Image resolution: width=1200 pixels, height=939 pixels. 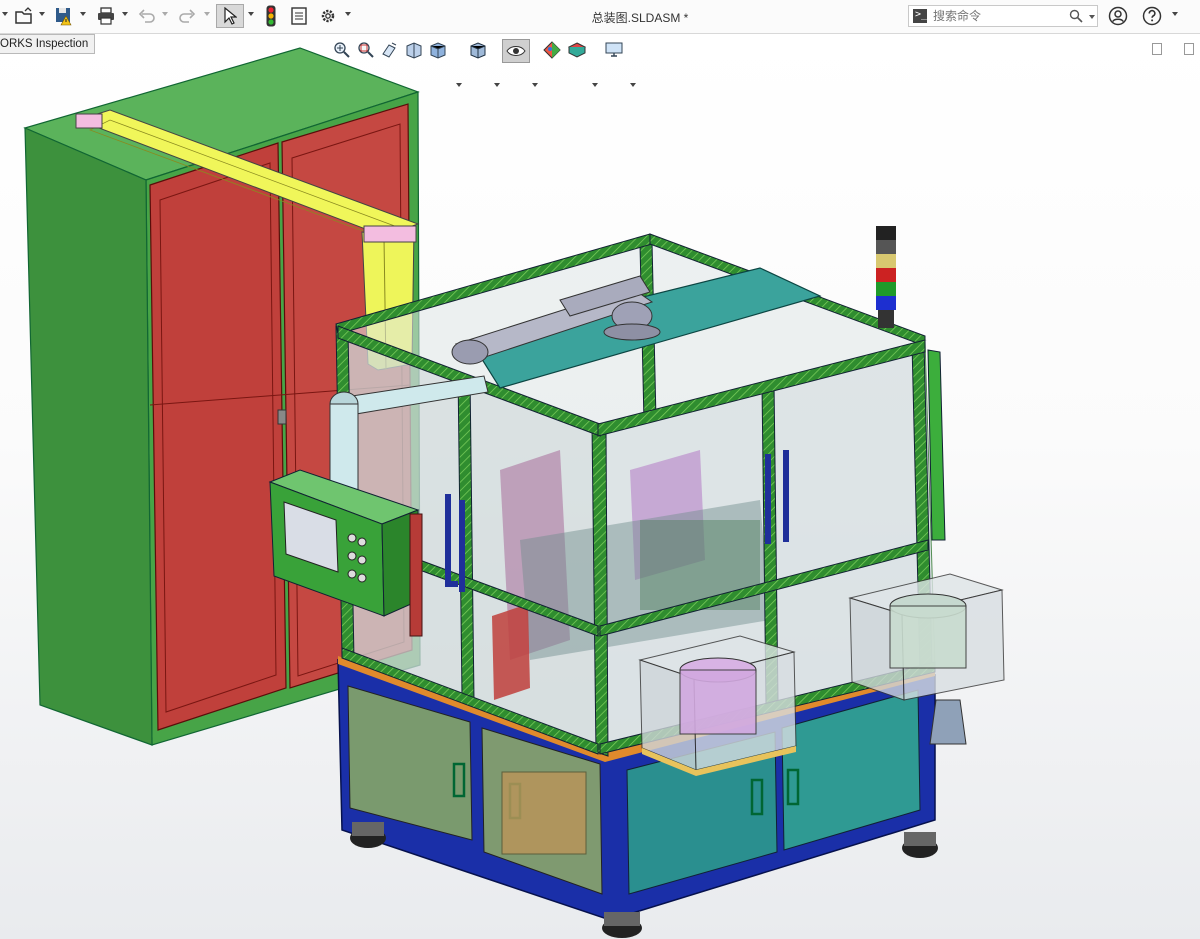 I want to click on collapse-panel-icon, so click(x=1157, y=49).